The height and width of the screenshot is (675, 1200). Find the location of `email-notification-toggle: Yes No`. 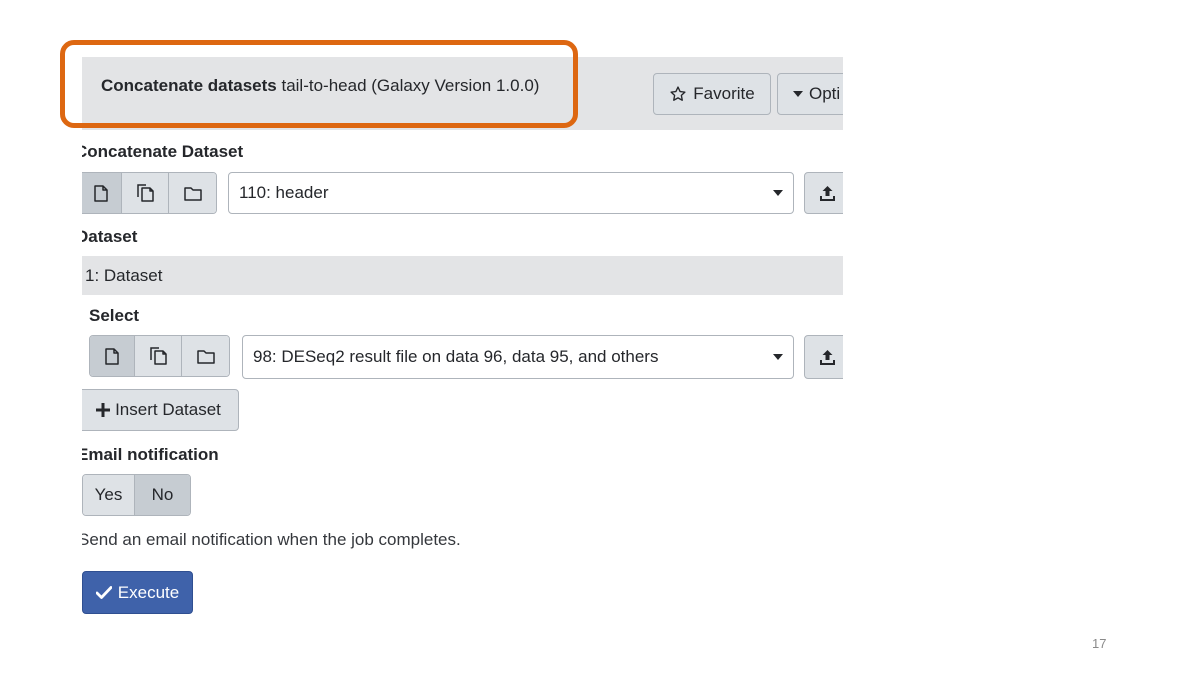

email-notification-toggle: Yes No is located at coordinates (136, 495).